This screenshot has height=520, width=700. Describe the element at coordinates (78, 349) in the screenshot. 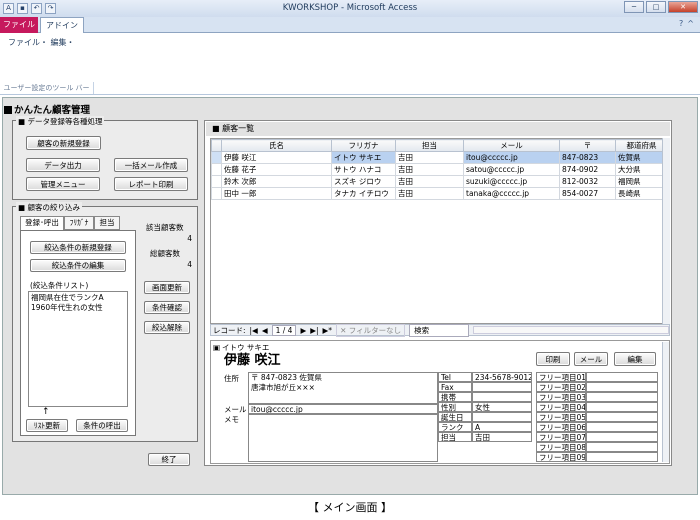

I see `condition-list: 福岡県在住でランクA 1960年代生れの女性` at that location.